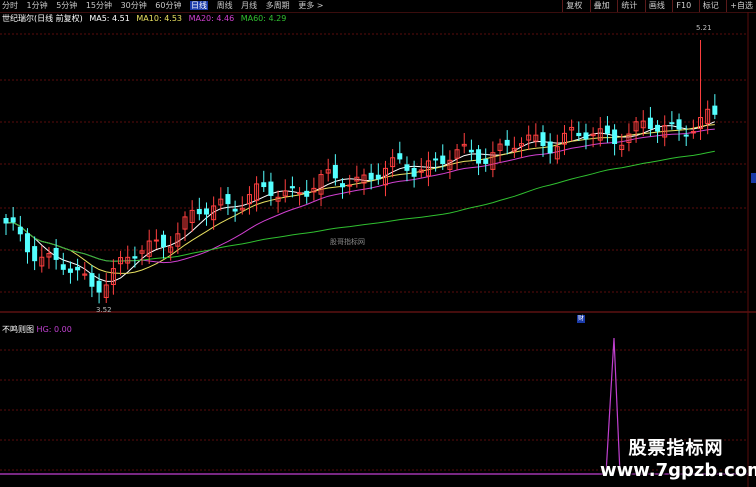 The width and height of the screenshot is (756, 487). What do you see at coordinates (249, 5) in the screenshot?
I see `tab-monthly: 月线` at bounding box center [249, 5].